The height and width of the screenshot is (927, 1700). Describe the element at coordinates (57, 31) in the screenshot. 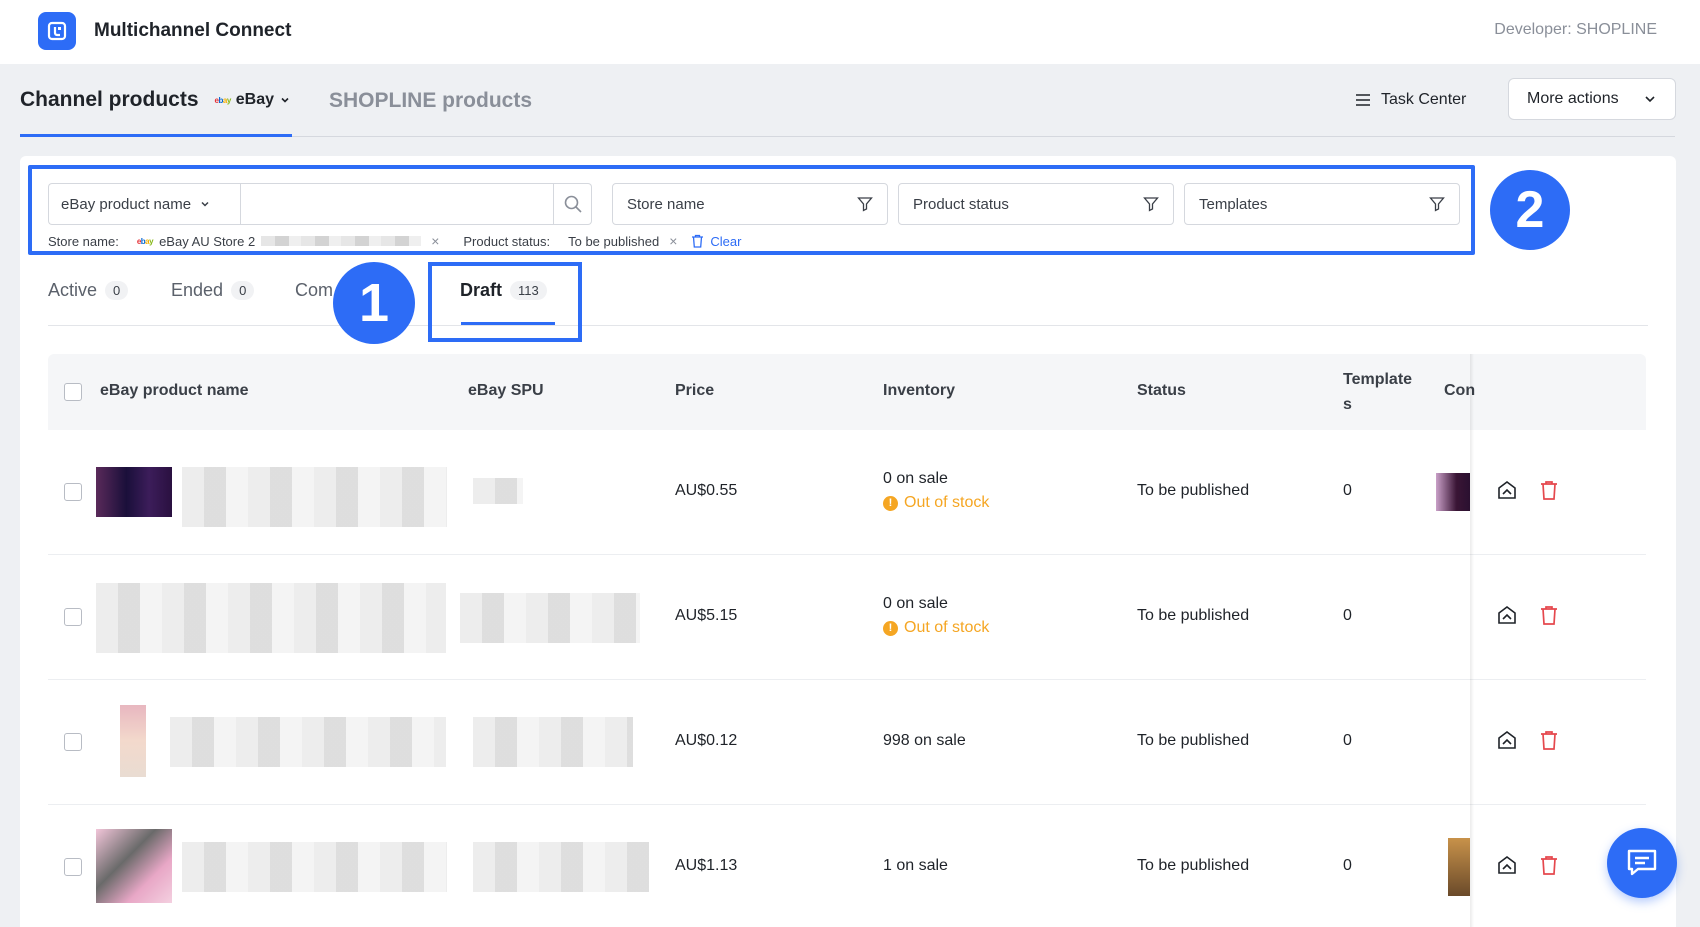

I see `app-logo-icon` at that location.